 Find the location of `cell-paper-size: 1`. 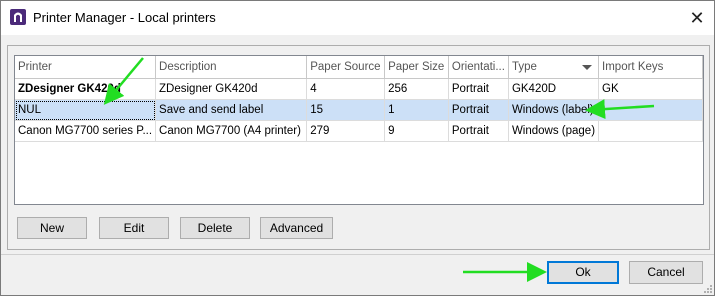

cell-paper-size: 1 is located at coordinates (416, 110).